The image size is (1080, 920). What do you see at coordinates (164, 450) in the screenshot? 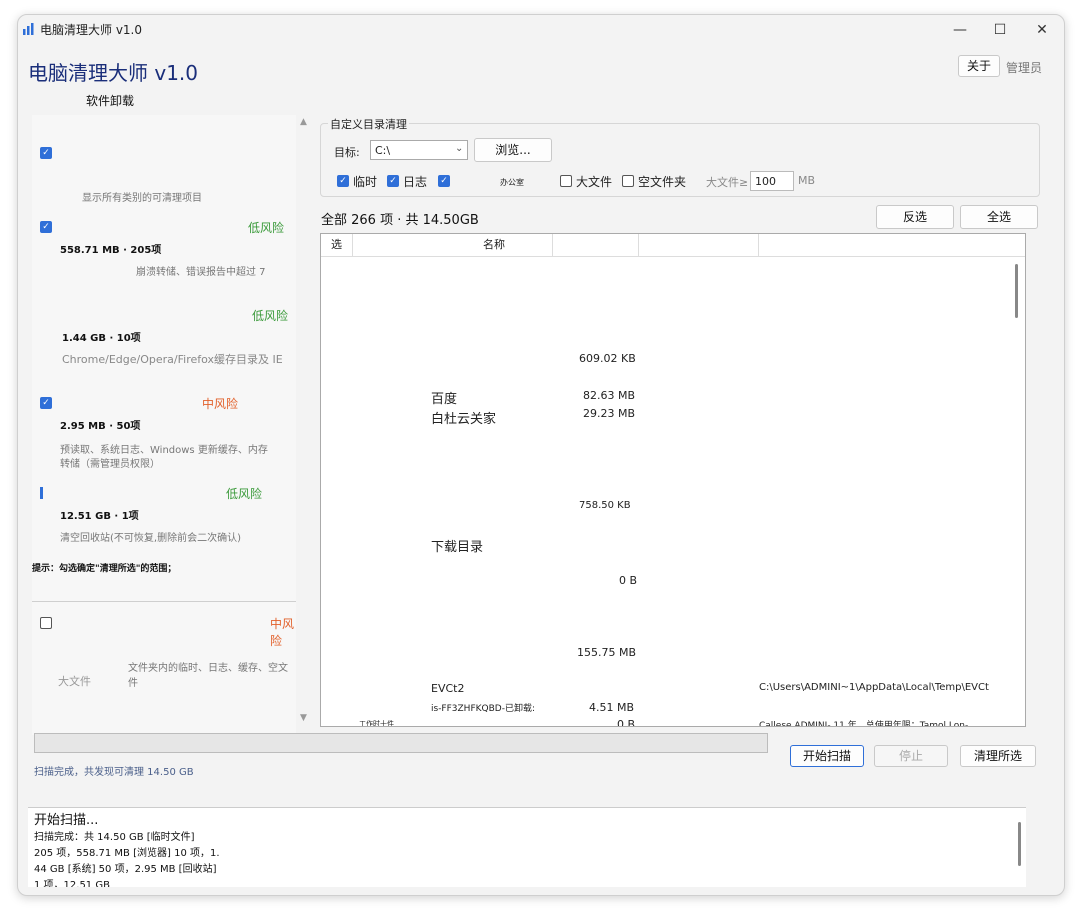
I see `category-system-desc: 预读取、系统日志、Windows 更新缓存、内存` at bounding box center [164, 450].